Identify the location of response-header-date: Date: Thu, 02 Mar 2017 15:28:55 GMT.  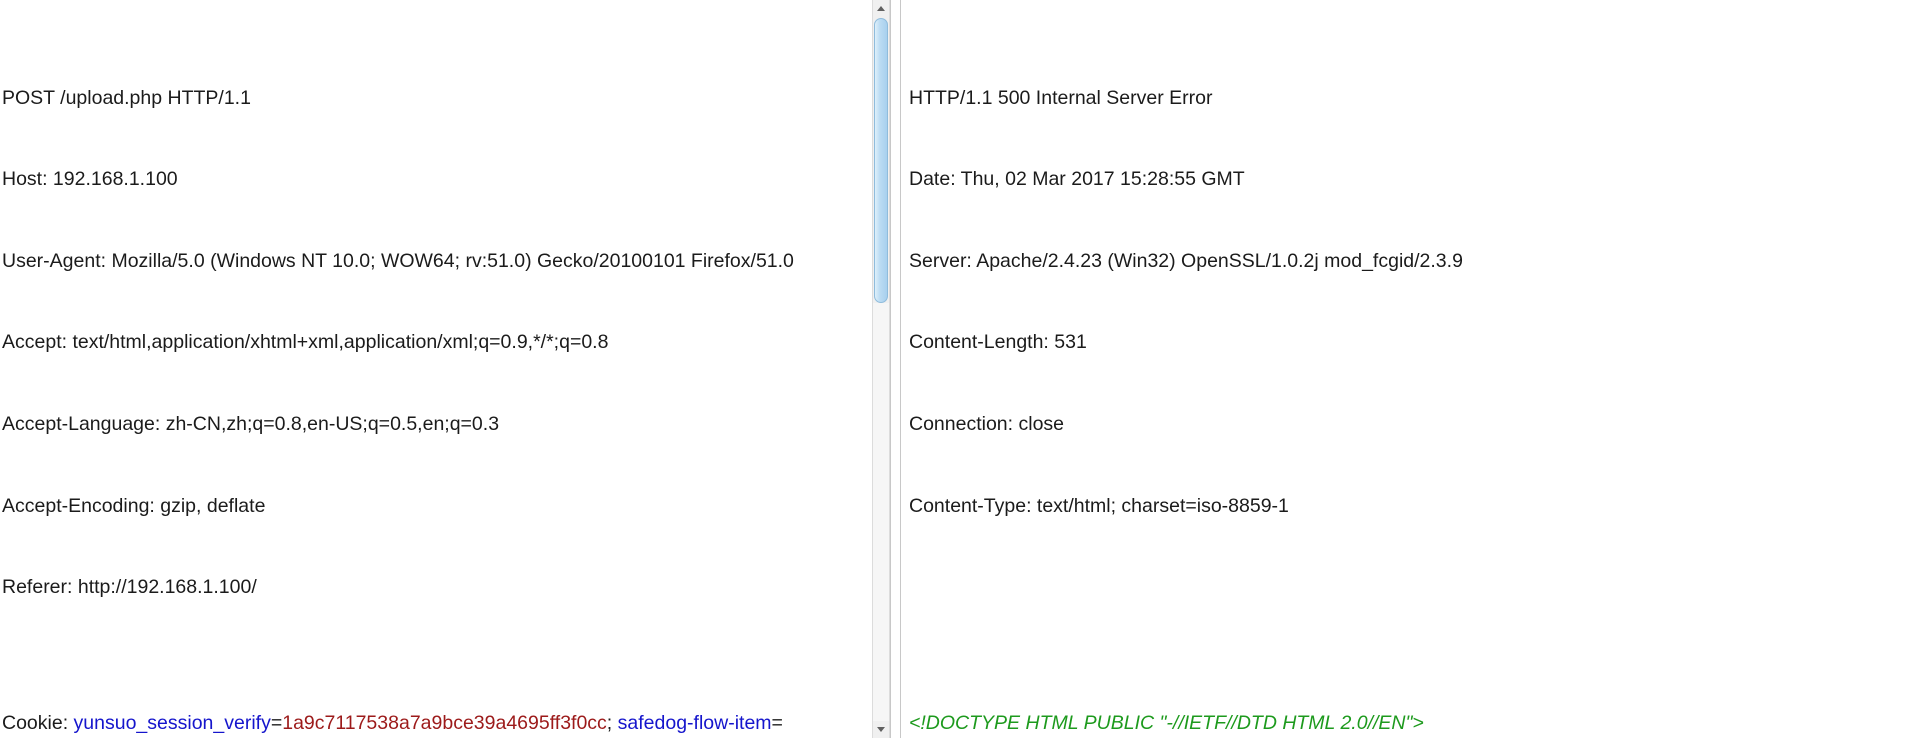
(1077, 179).